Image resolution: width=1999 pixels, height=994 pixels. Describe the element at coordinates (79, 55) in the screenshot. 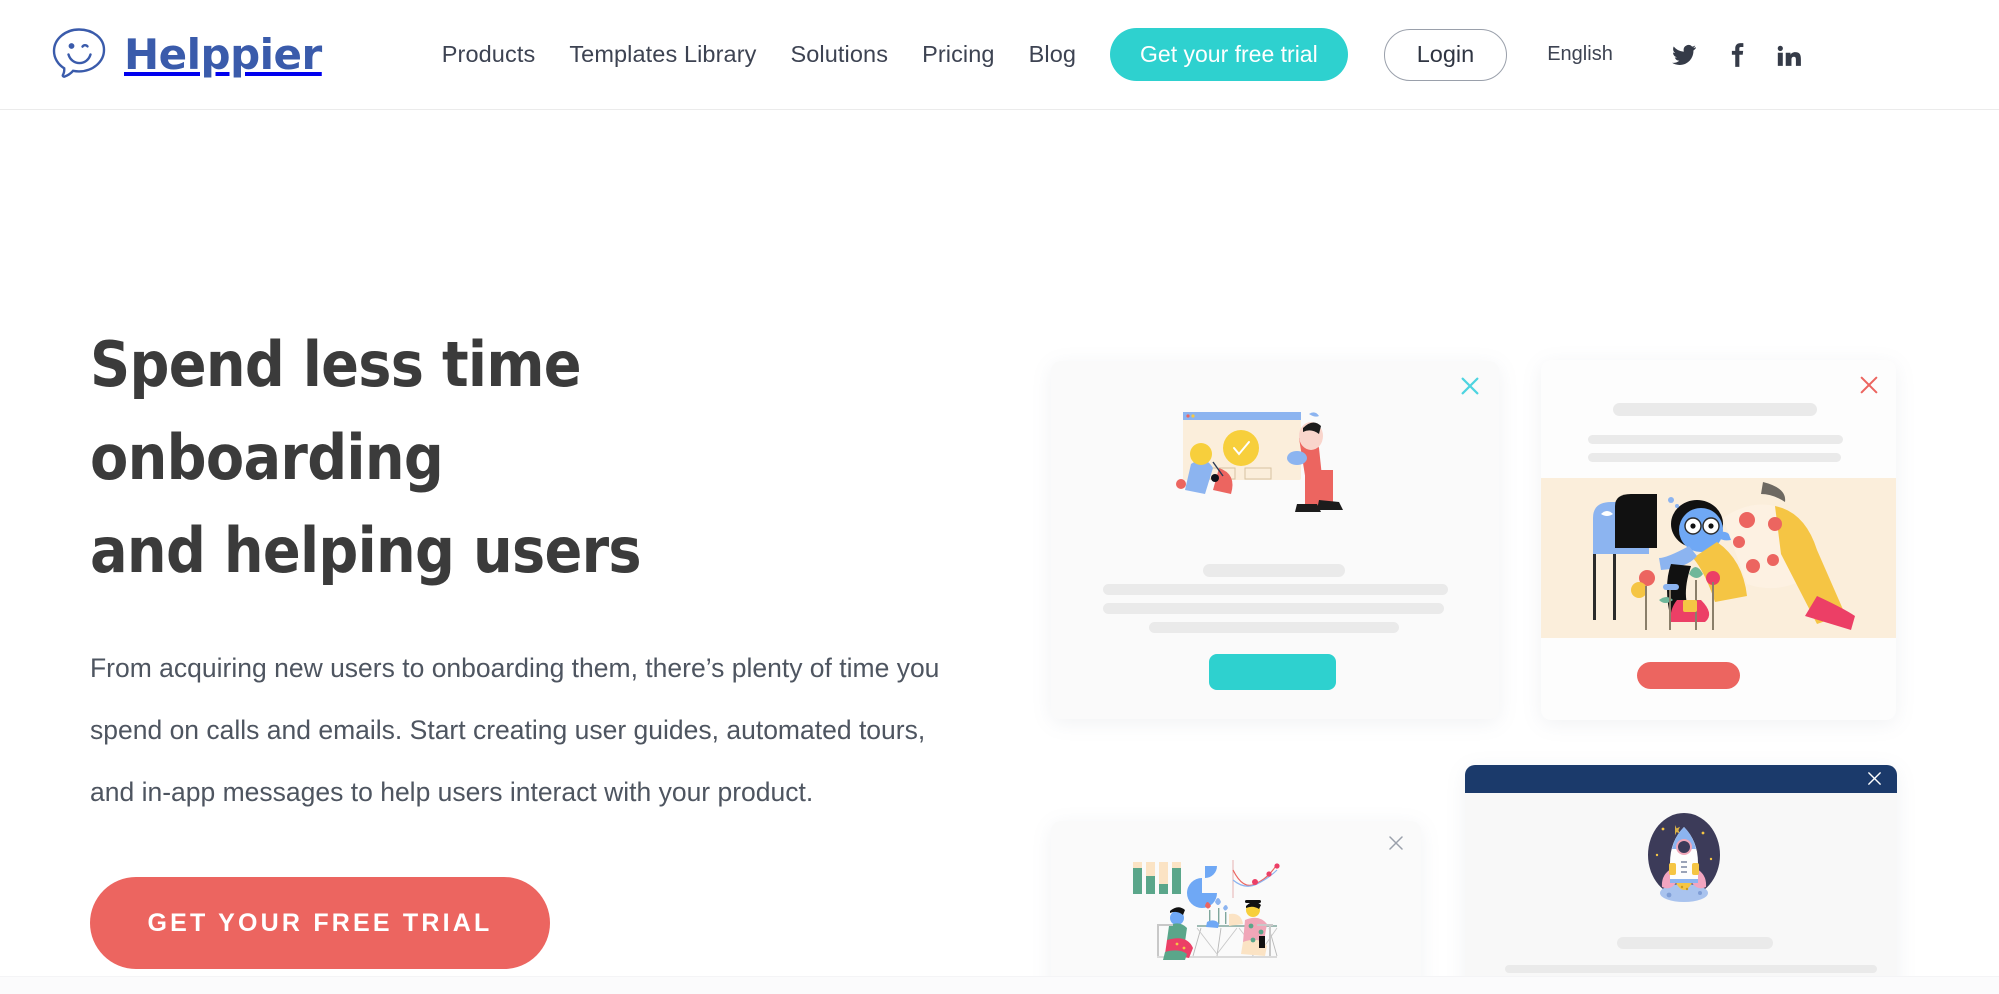

I see `winking-smiley-speech-bubble-icon` at that location.